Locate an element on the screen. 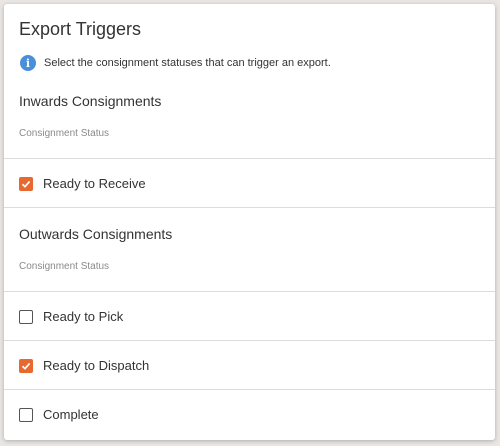  checkbox-label: Ready to Pick is located at coordinates (83, 316).